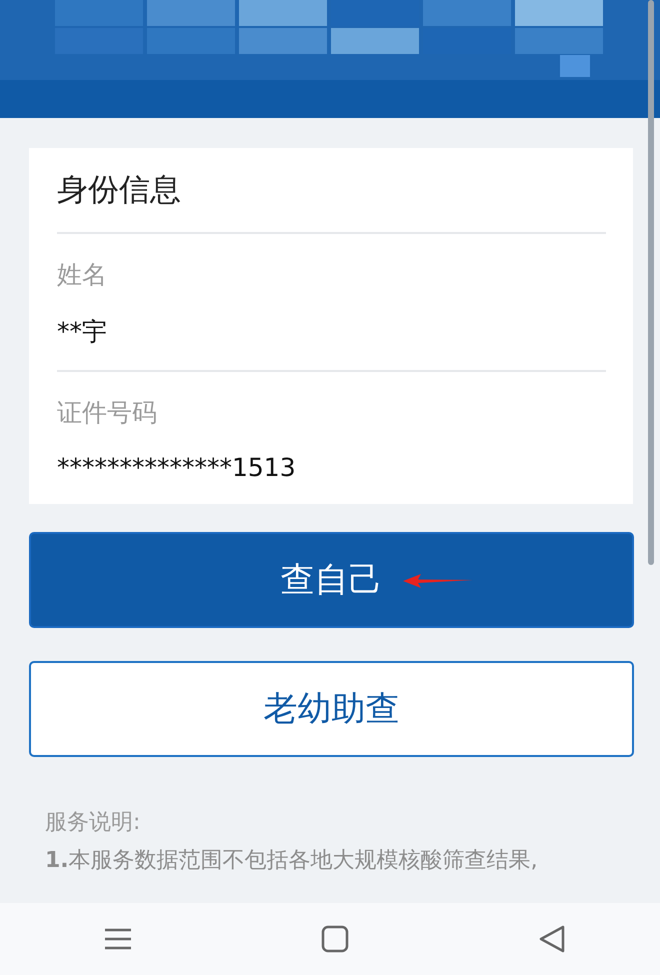 The width and height of the screenshot is (660, 975). What do you see at coordinates (335, 939) in the screenshot?
I see `home-icon` at bounding box center [335, 939].